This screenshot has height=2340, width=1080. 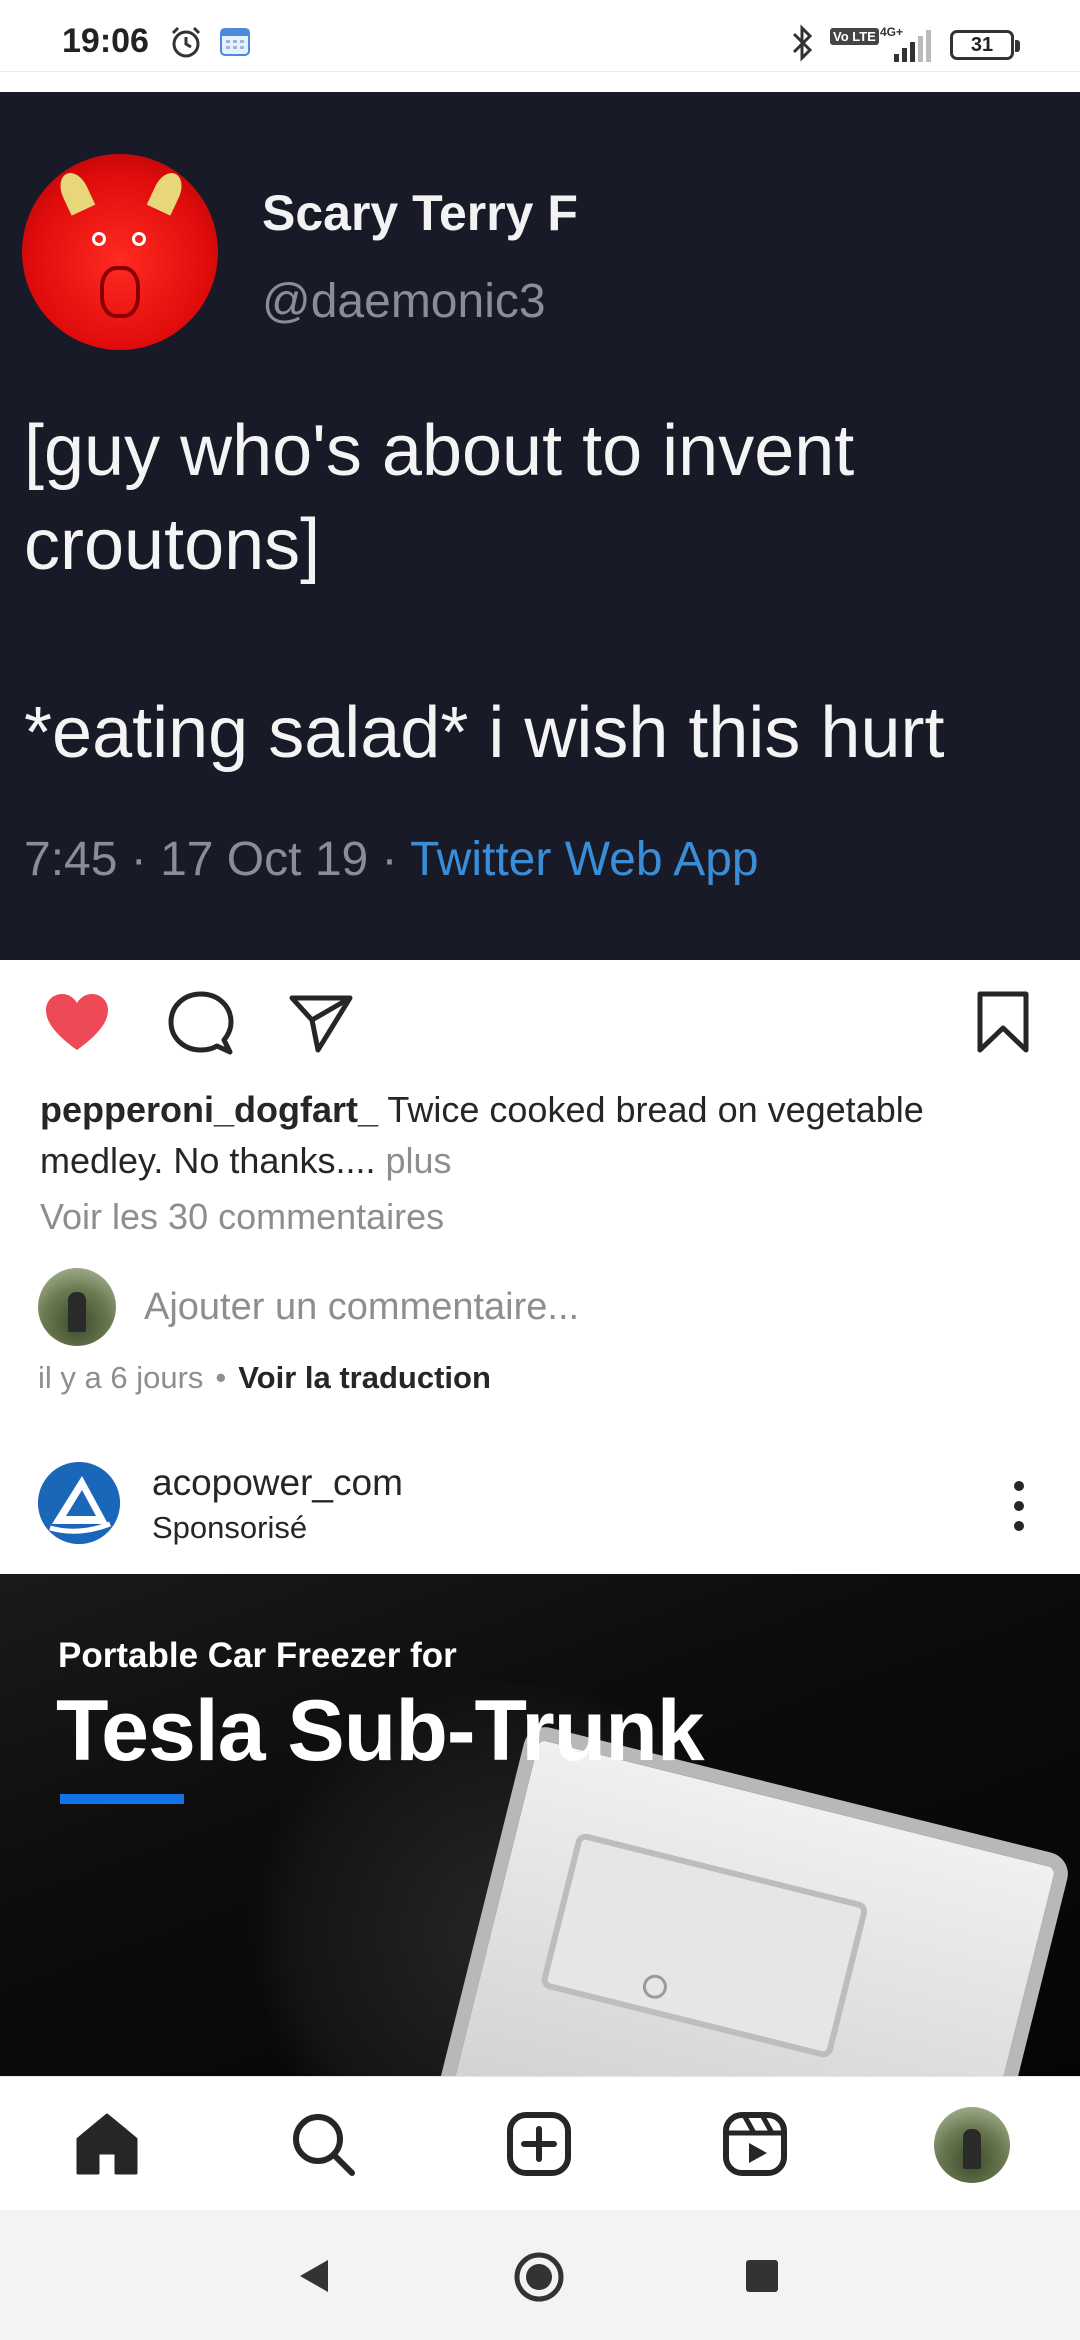 What do you see at coordinates (420, 213) in the screenshot?
I see `tweet-display-name: Scary Terry F` at bounding box center [420, 213].